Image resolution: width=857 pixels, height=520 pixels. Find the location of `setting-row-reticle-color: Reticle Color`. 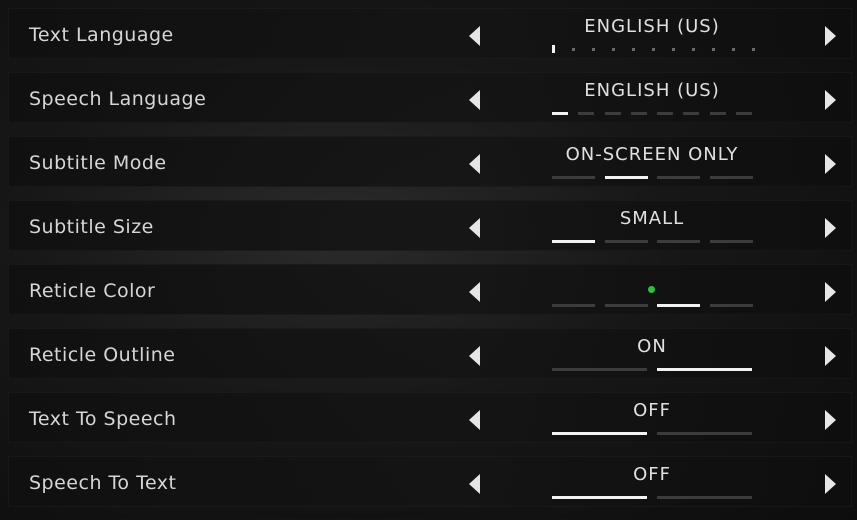

setting-row-reticle-color: Reticle Color is located at coordinates (430, 289).